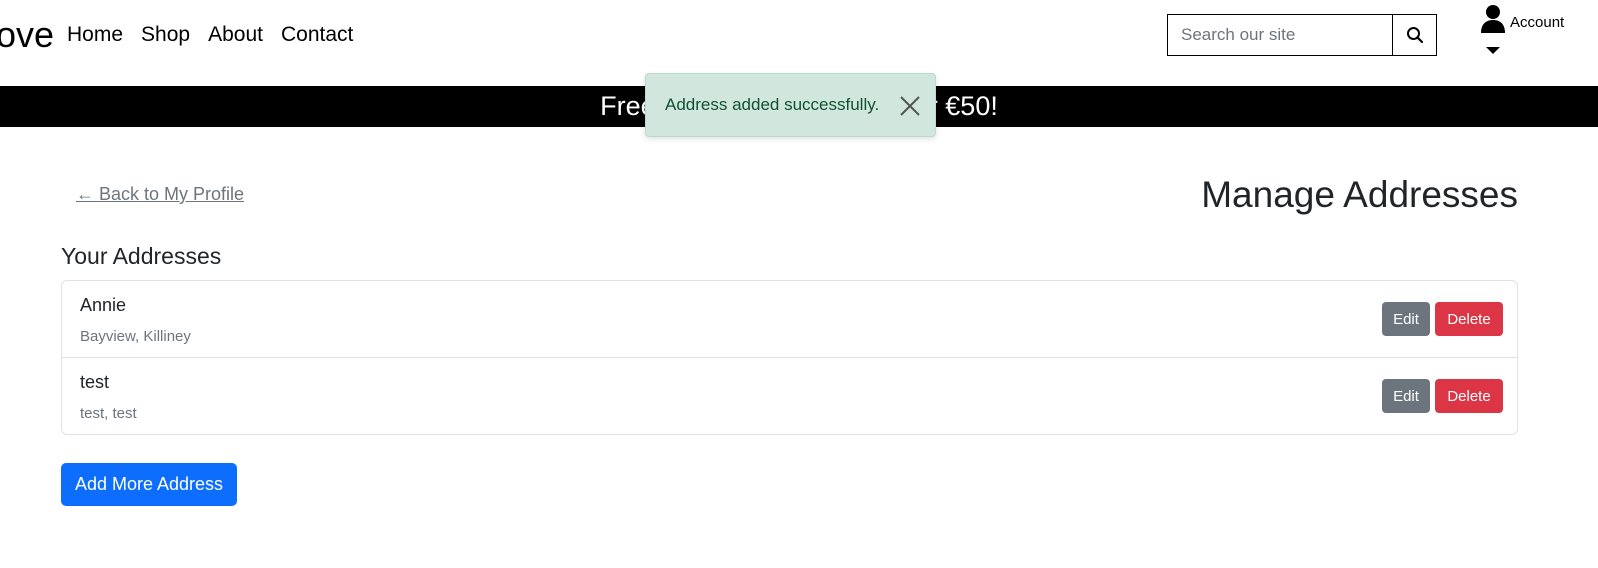 The height and width of the screenshot is (568, 1598). I want to click on address-detail: Bayview, Killiney, so click(135, 336).